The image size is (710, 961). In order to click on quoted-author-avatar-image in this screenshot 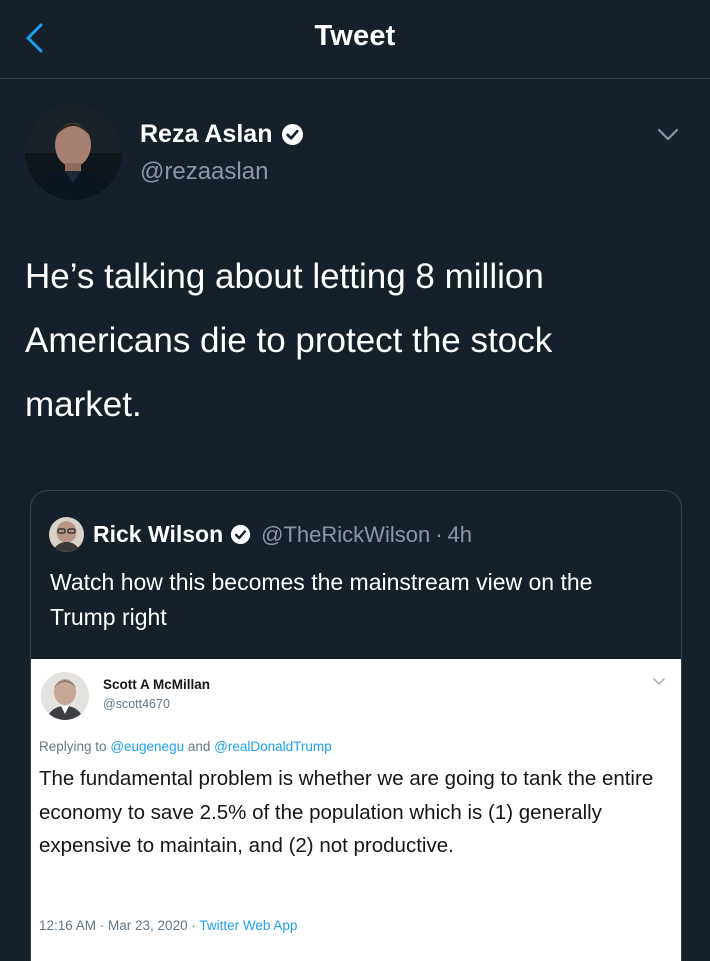, I will do `click(66, 534)`.